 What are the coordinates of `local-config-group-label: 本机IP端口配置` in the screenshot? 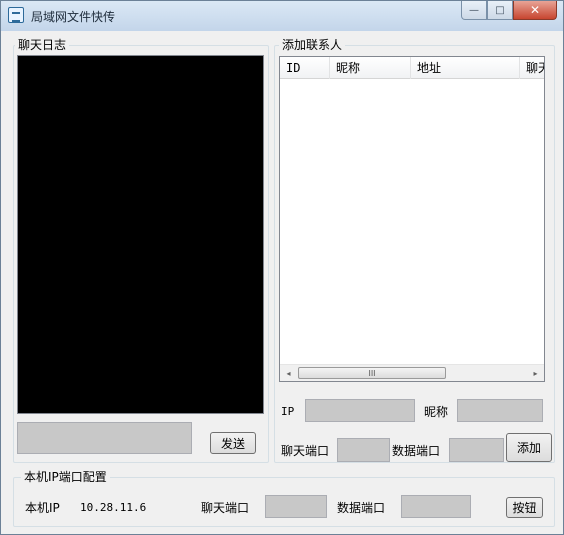 It's located at (65, 477).